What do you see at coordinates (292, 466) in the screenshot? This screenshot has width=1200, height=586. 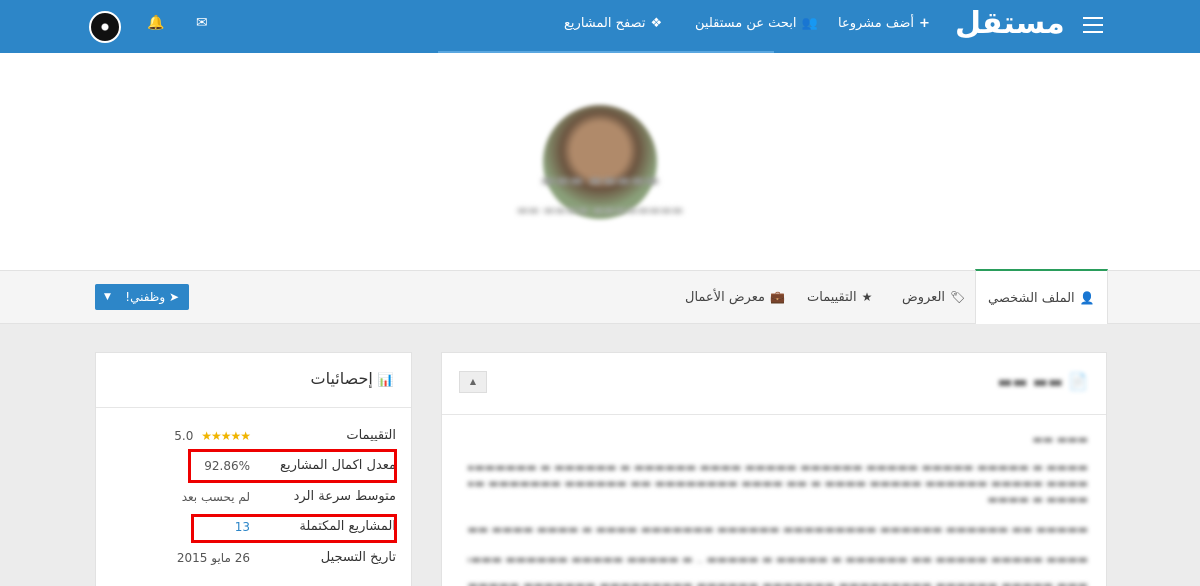 I see `highlight-box-completion-rate` at bounding box center [292, 466].